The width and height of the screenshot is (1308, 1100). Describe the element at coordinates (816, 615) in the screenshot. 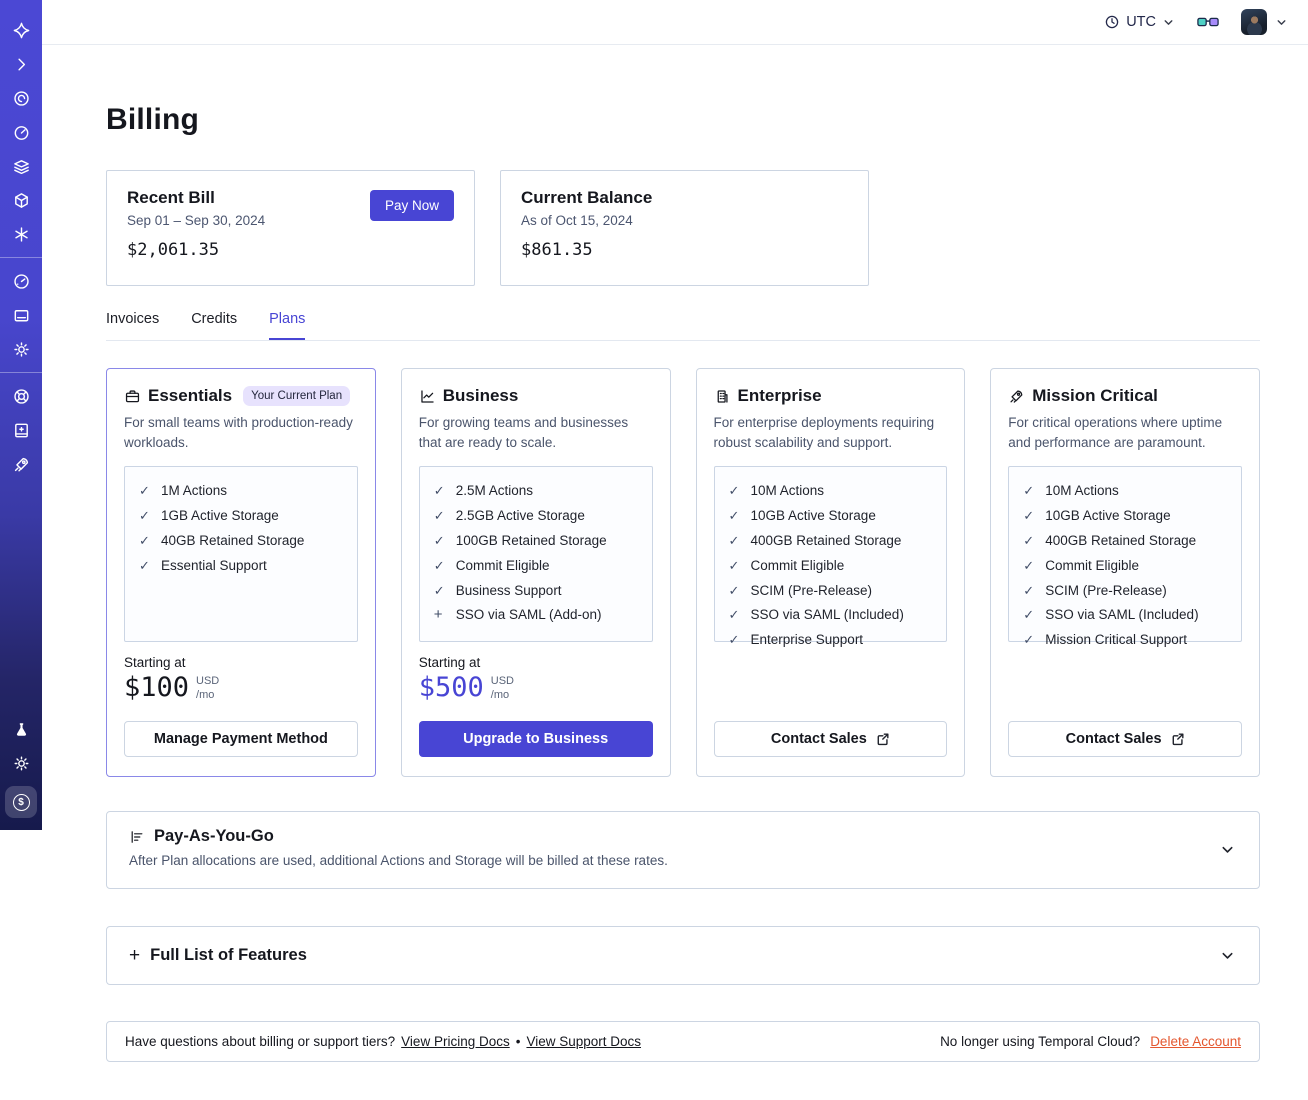

I see `plan-feature: ✓ SSO via SAML (Included)` at that location.